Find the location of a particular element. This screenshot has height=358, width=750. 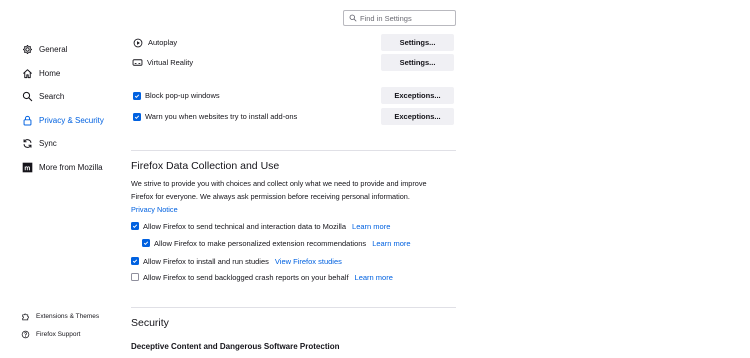

firefox-support-link: Firefox Support is located at coordinates (60, 335).